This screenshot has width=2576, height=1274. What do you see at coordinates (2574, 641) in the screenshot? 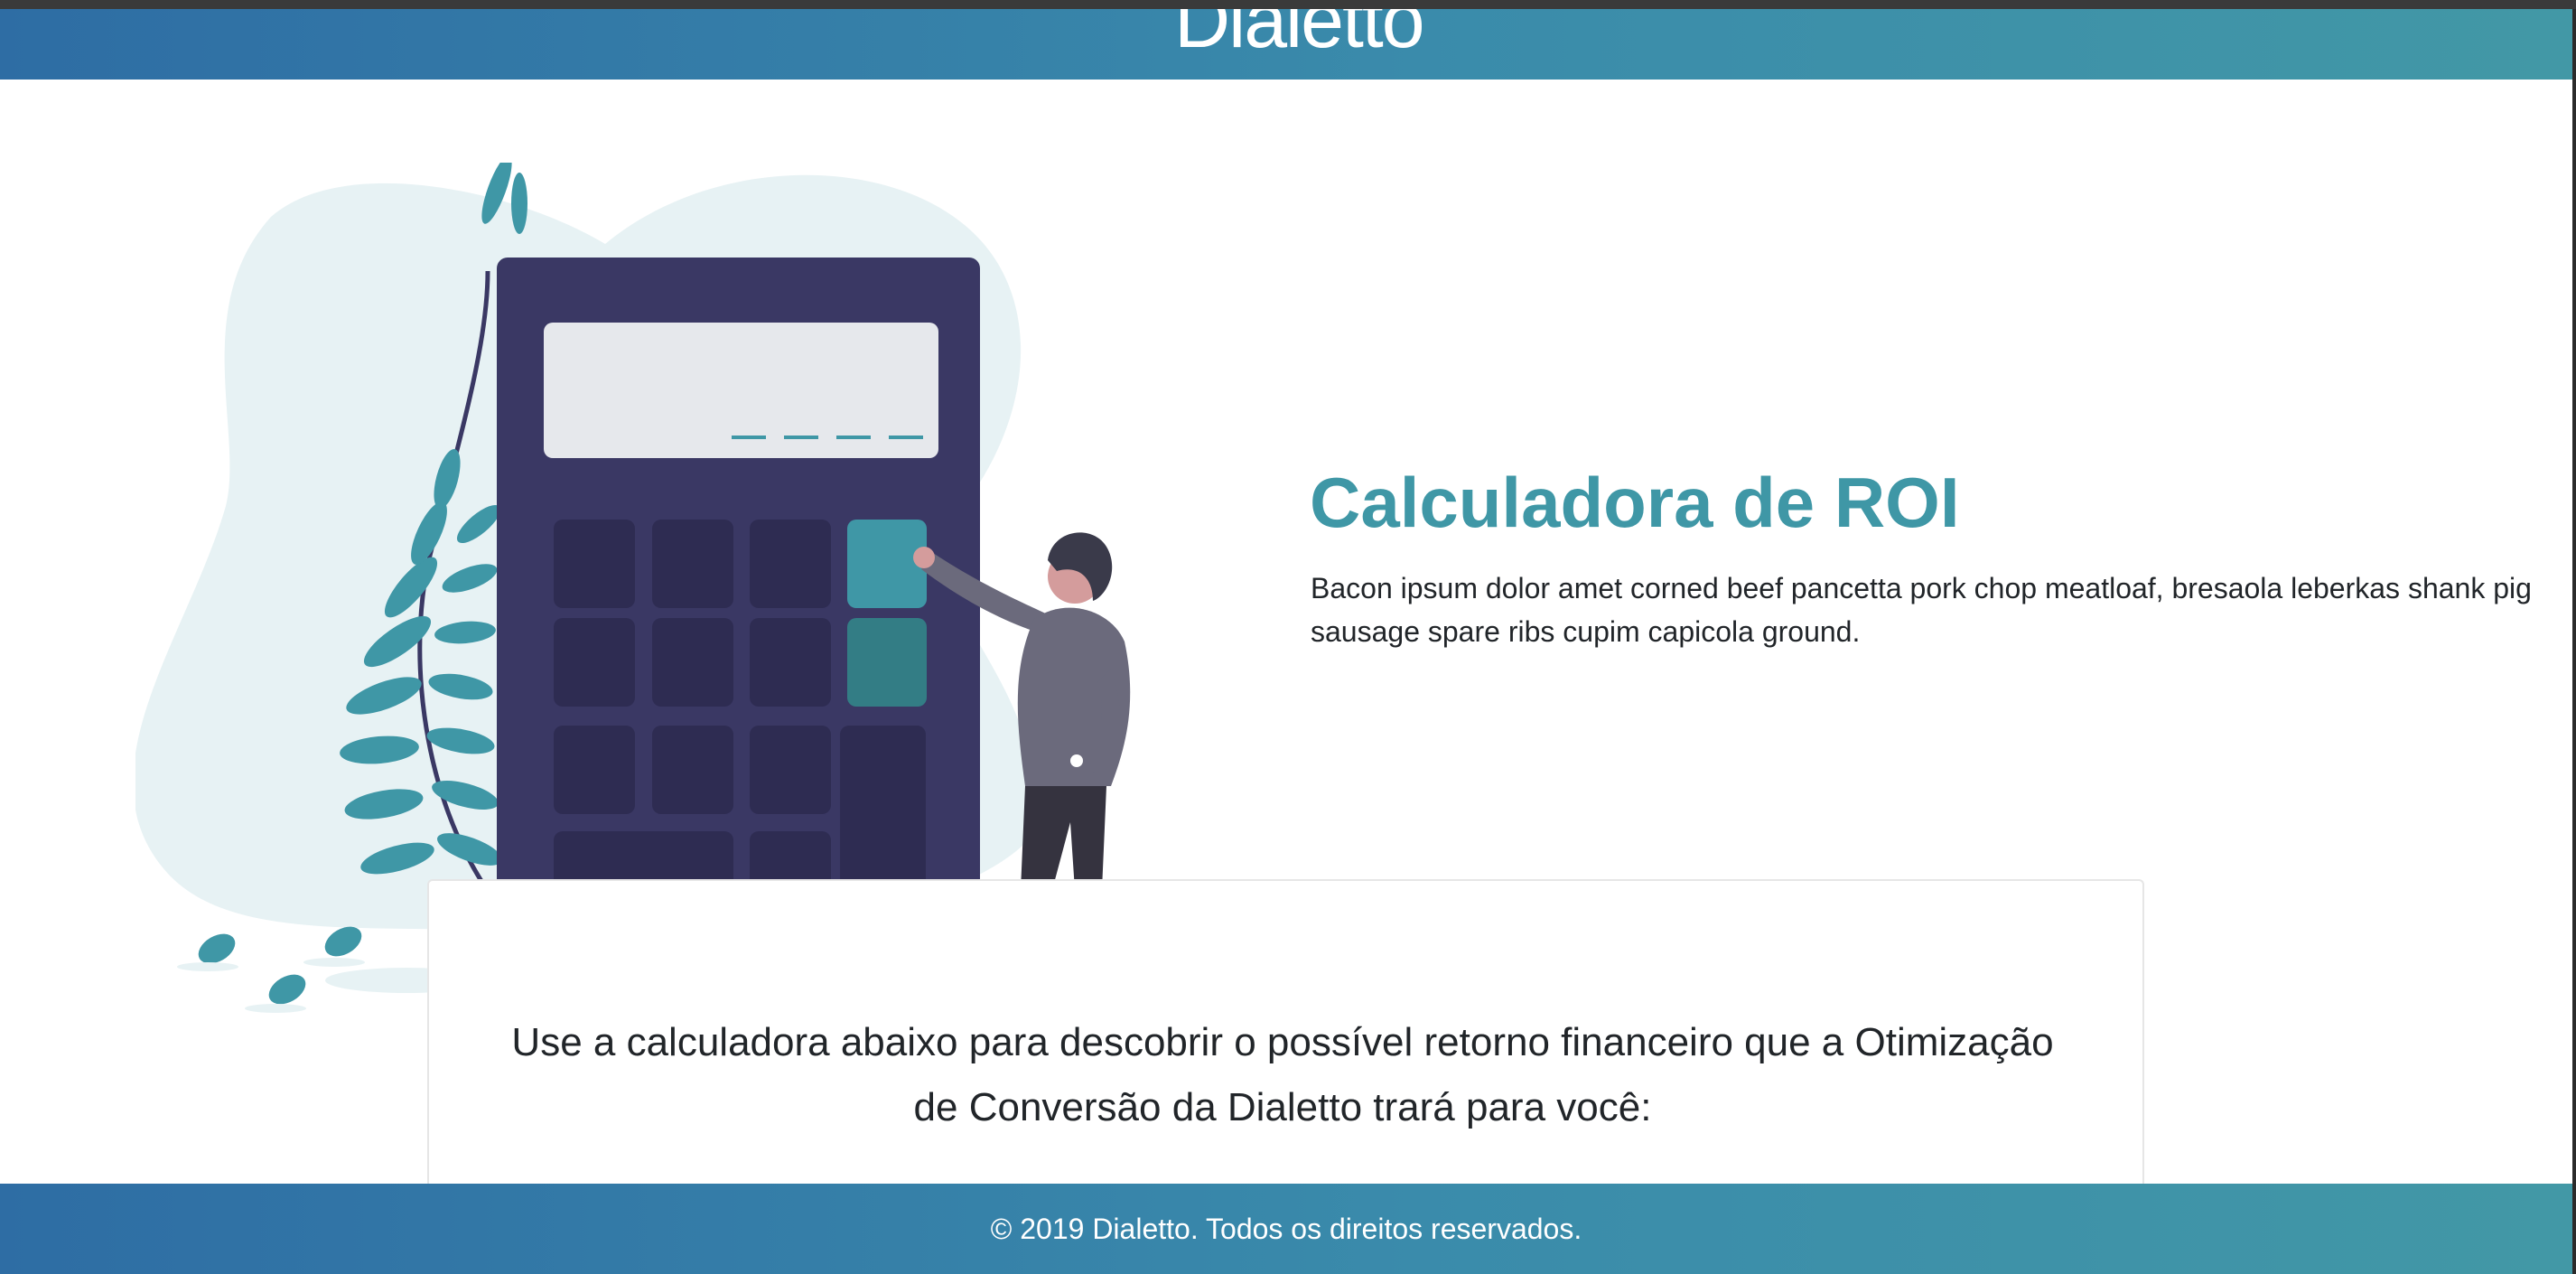
I see `window-right-edge` at bounding box center [2574, 641].